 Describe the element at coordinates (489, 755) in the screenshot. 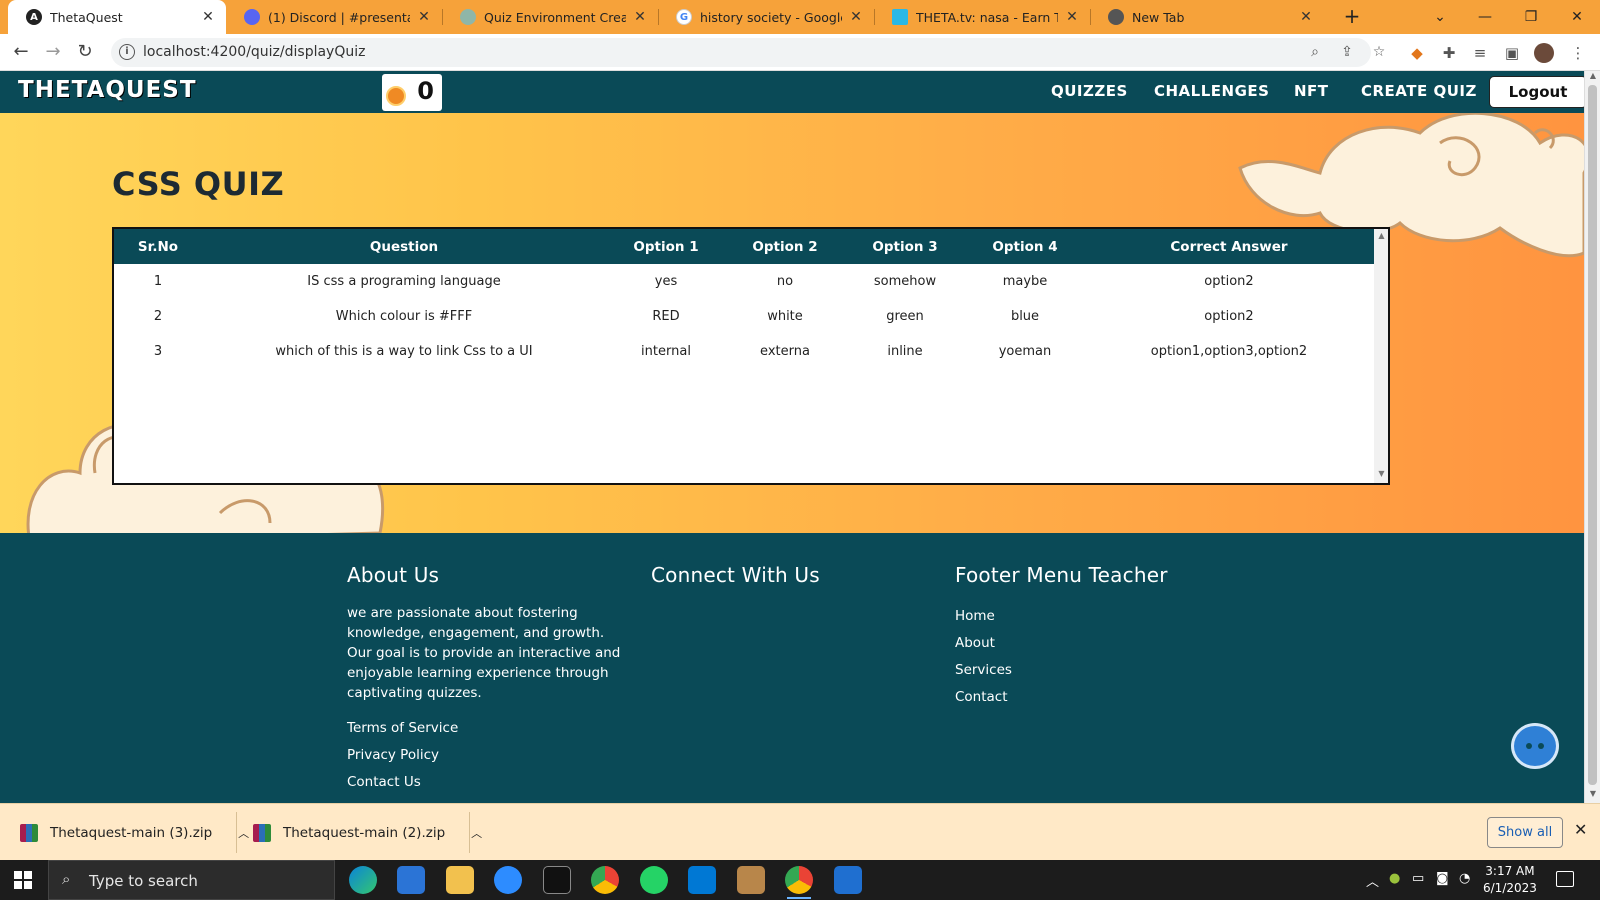

I see `footer-link-privacy: Privacy Policy` at that location.